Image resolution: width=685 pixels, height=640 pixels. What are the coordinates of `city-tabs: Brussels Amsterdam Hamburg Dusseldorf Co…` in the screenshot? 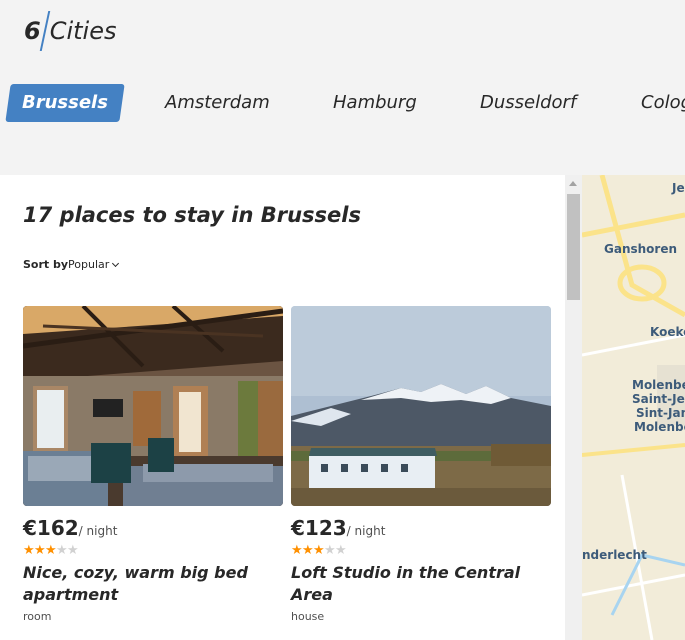 It's located at (342, 103).